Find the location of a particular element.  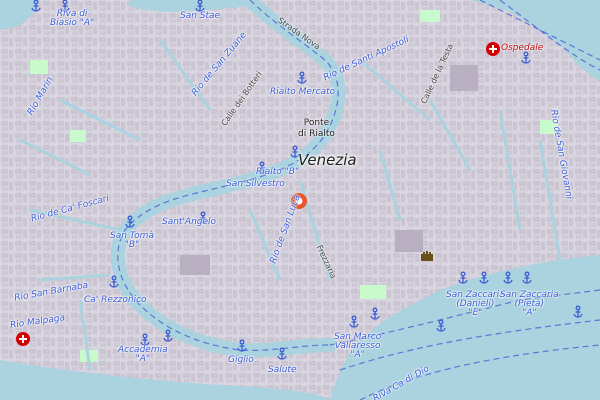

ferry-stop-label: Riva di Biasio "A" is located at coordinates (72, 19).